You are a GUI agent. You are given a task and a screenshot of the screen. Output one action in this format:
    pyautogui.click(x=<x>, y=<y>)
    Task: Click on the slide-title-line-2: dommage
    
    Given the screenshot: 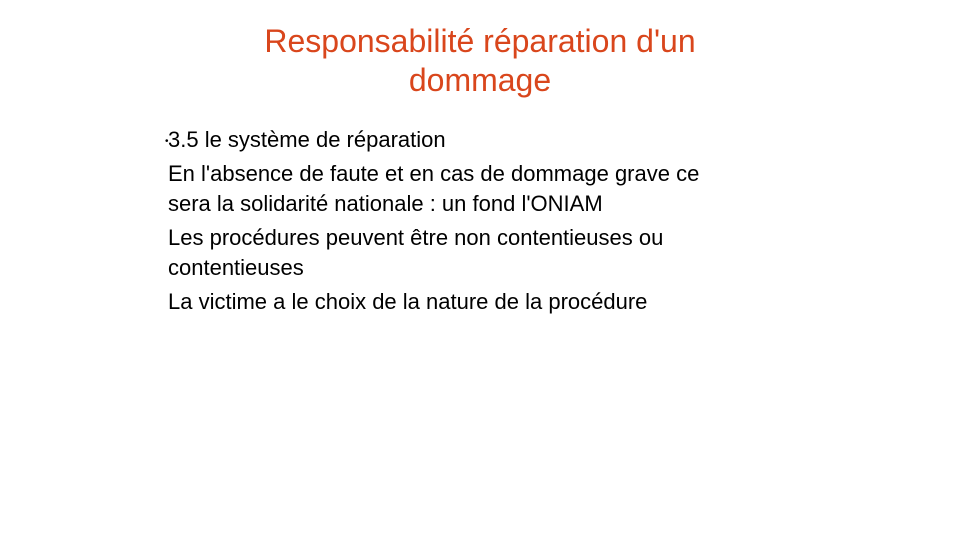 What is the action you would take?
    pyautogui.click(x=480, y=80)
    